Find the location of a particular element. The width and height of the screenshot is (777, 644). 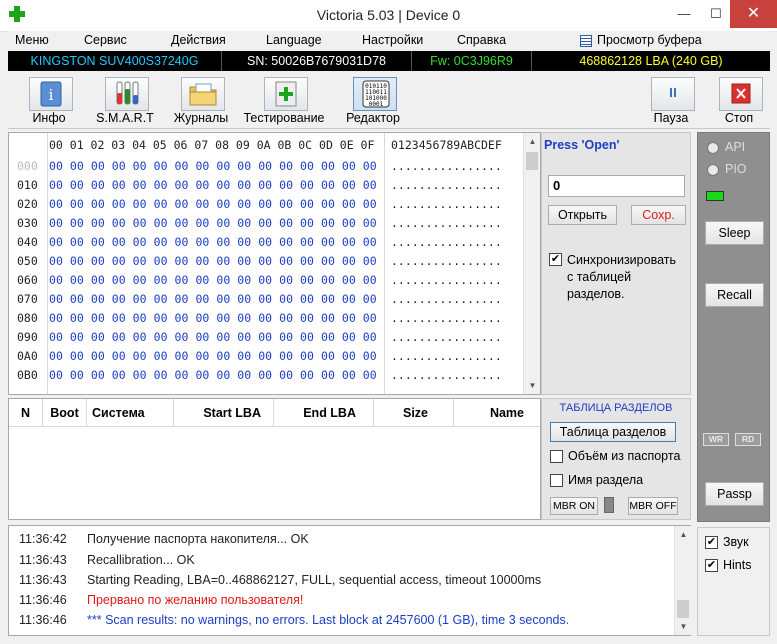

log-scroll-thumb is located at coordinates (683, 609).